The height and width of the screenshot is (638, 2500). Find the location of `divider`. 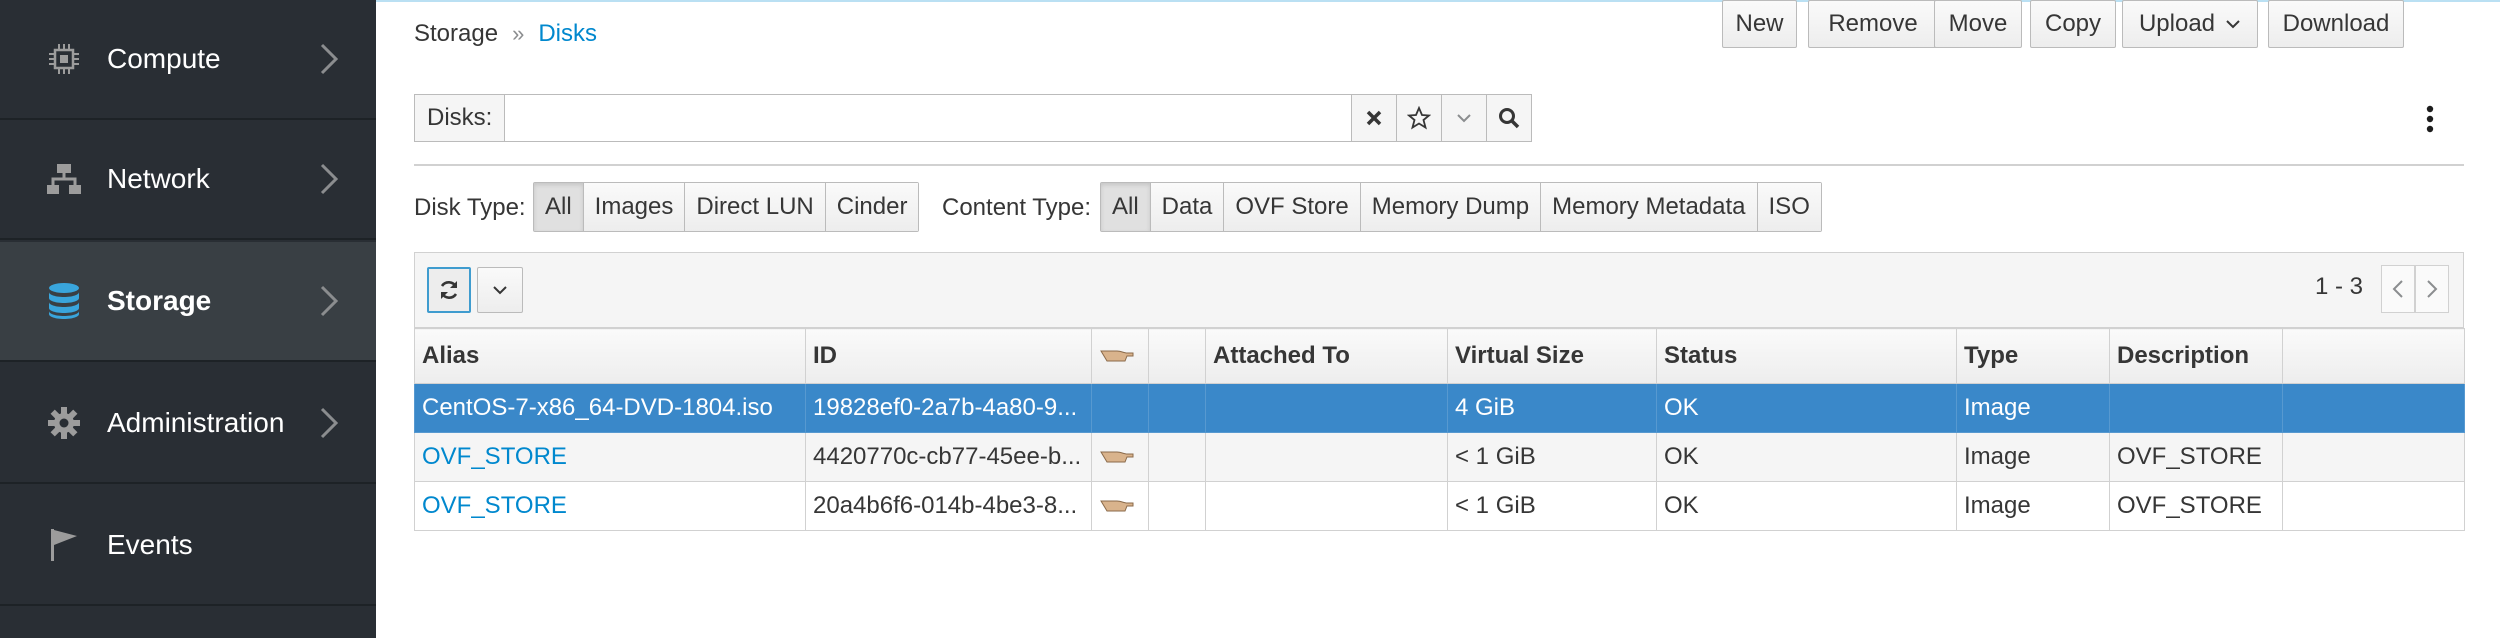

divider is located at coordinates (1439, 165).